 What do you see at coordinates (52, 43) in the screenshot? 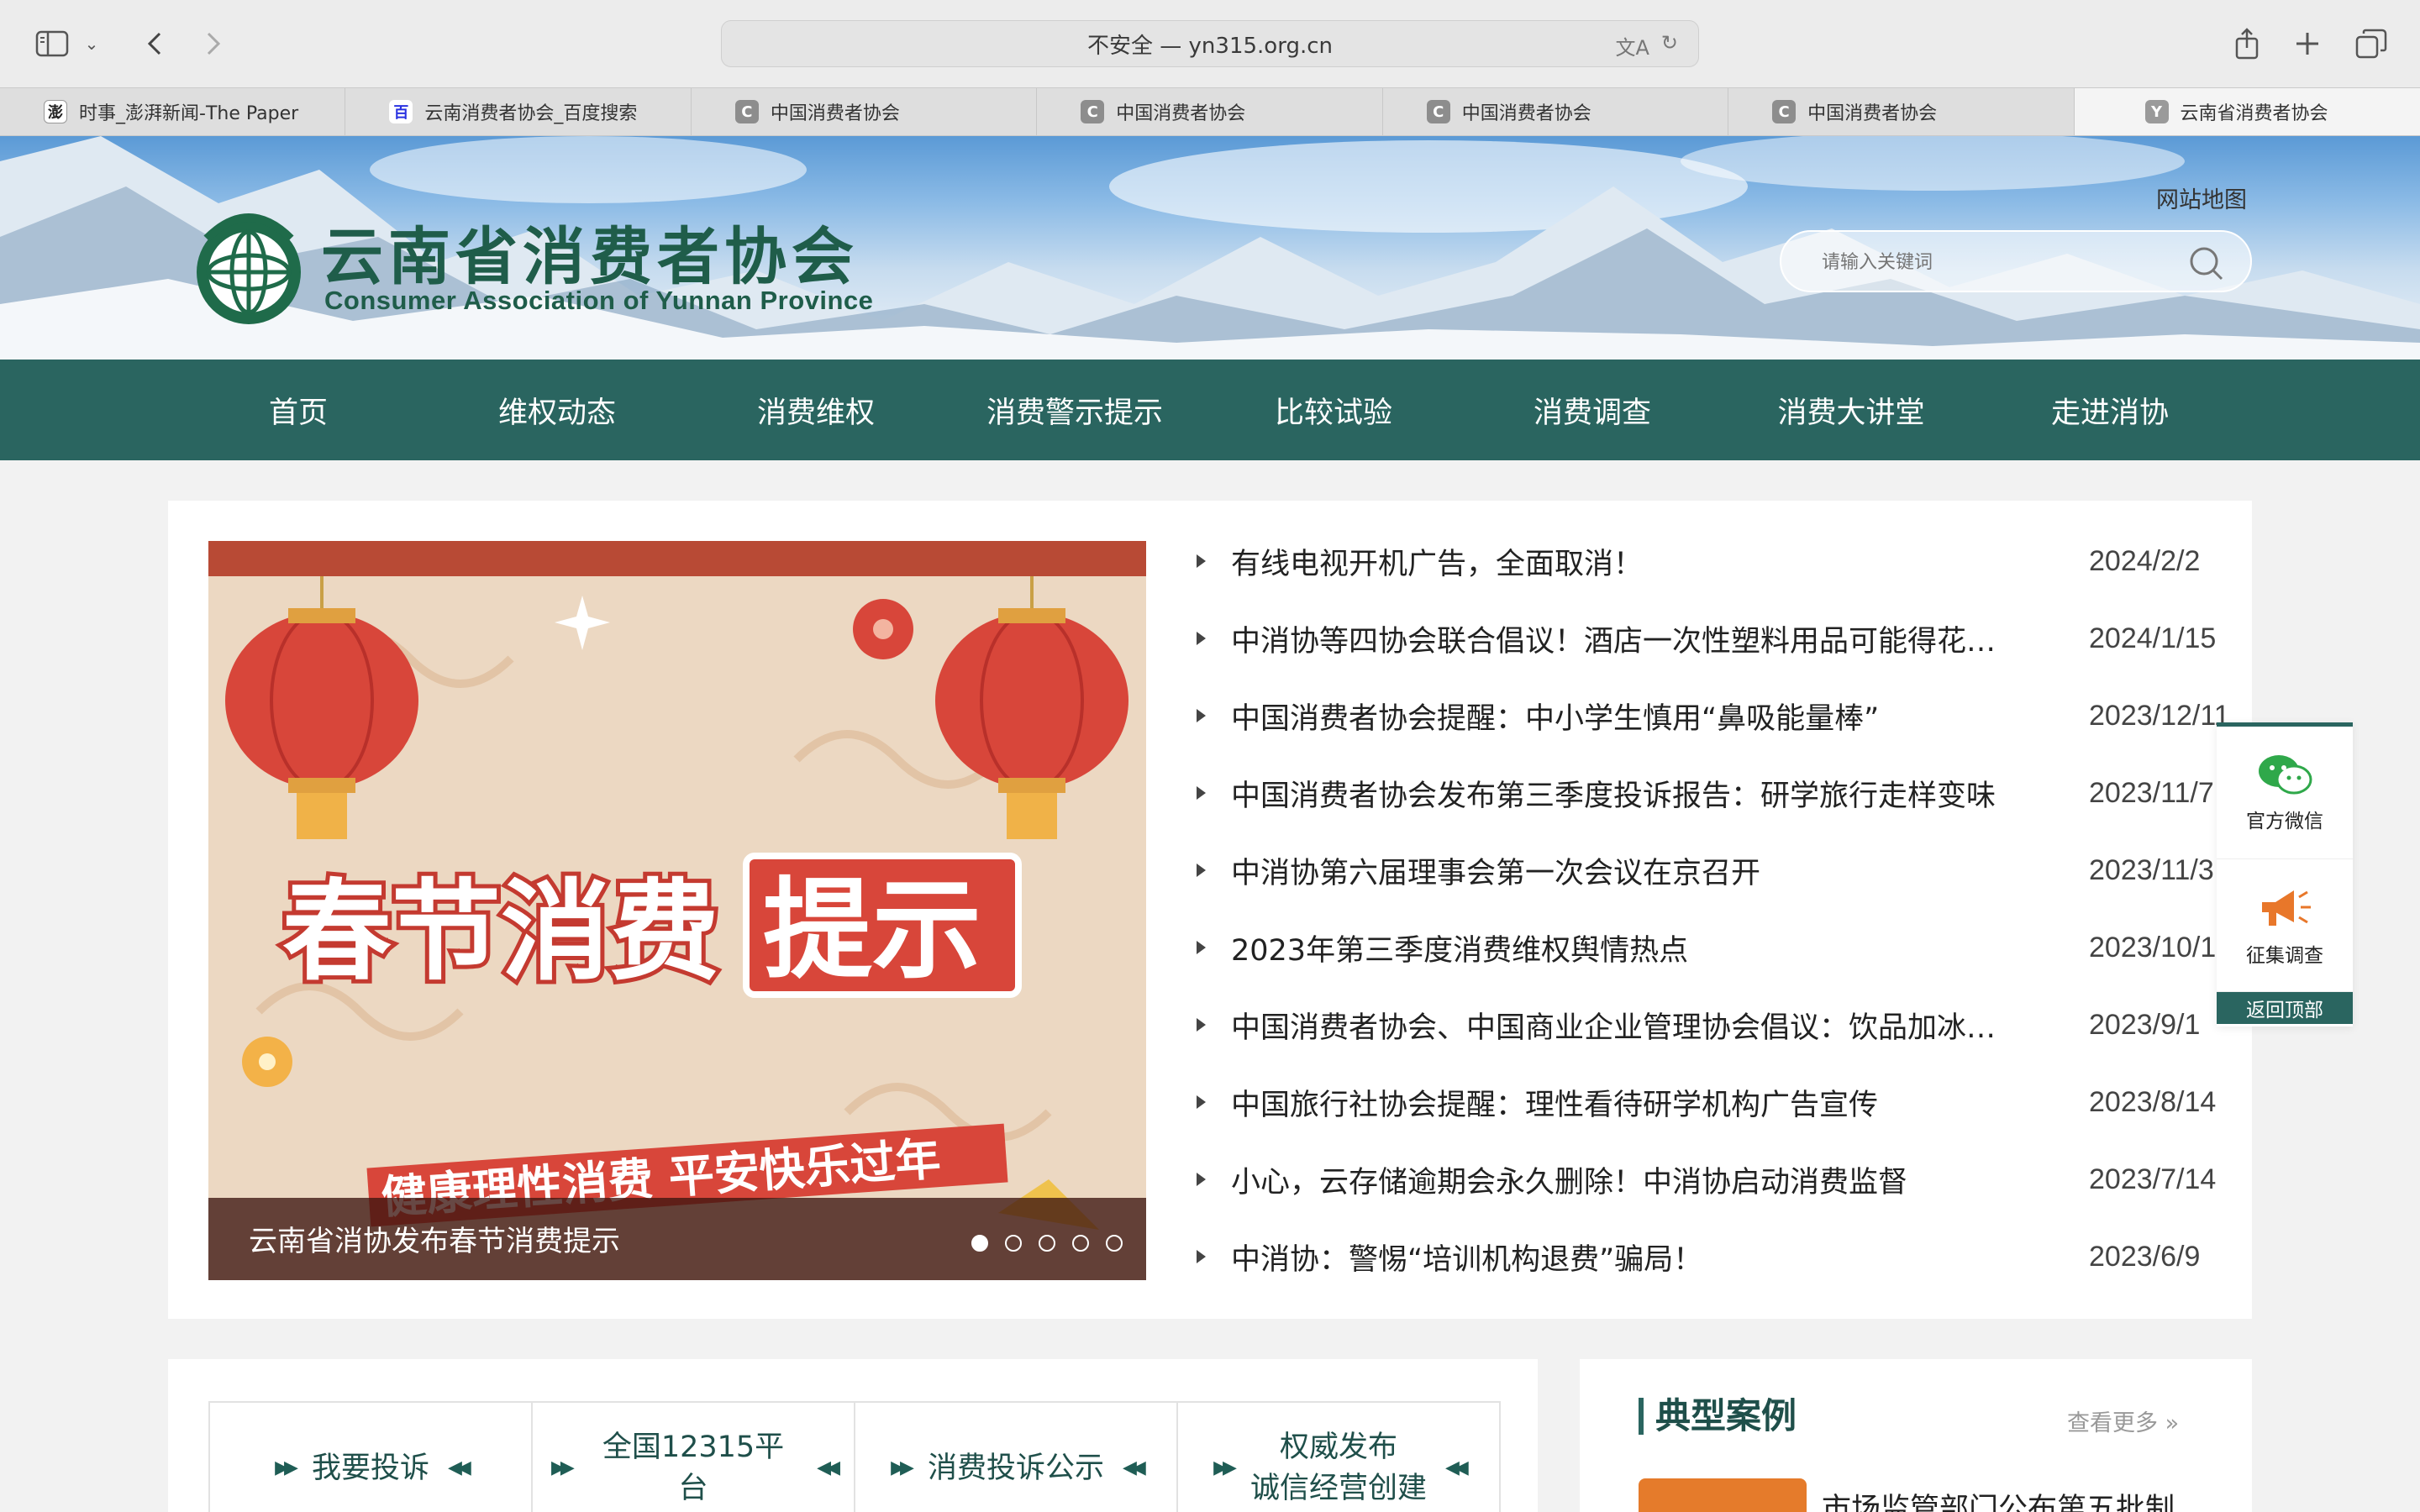
I see `sidebar-toggle-icon` at bounding box center [52, 43].